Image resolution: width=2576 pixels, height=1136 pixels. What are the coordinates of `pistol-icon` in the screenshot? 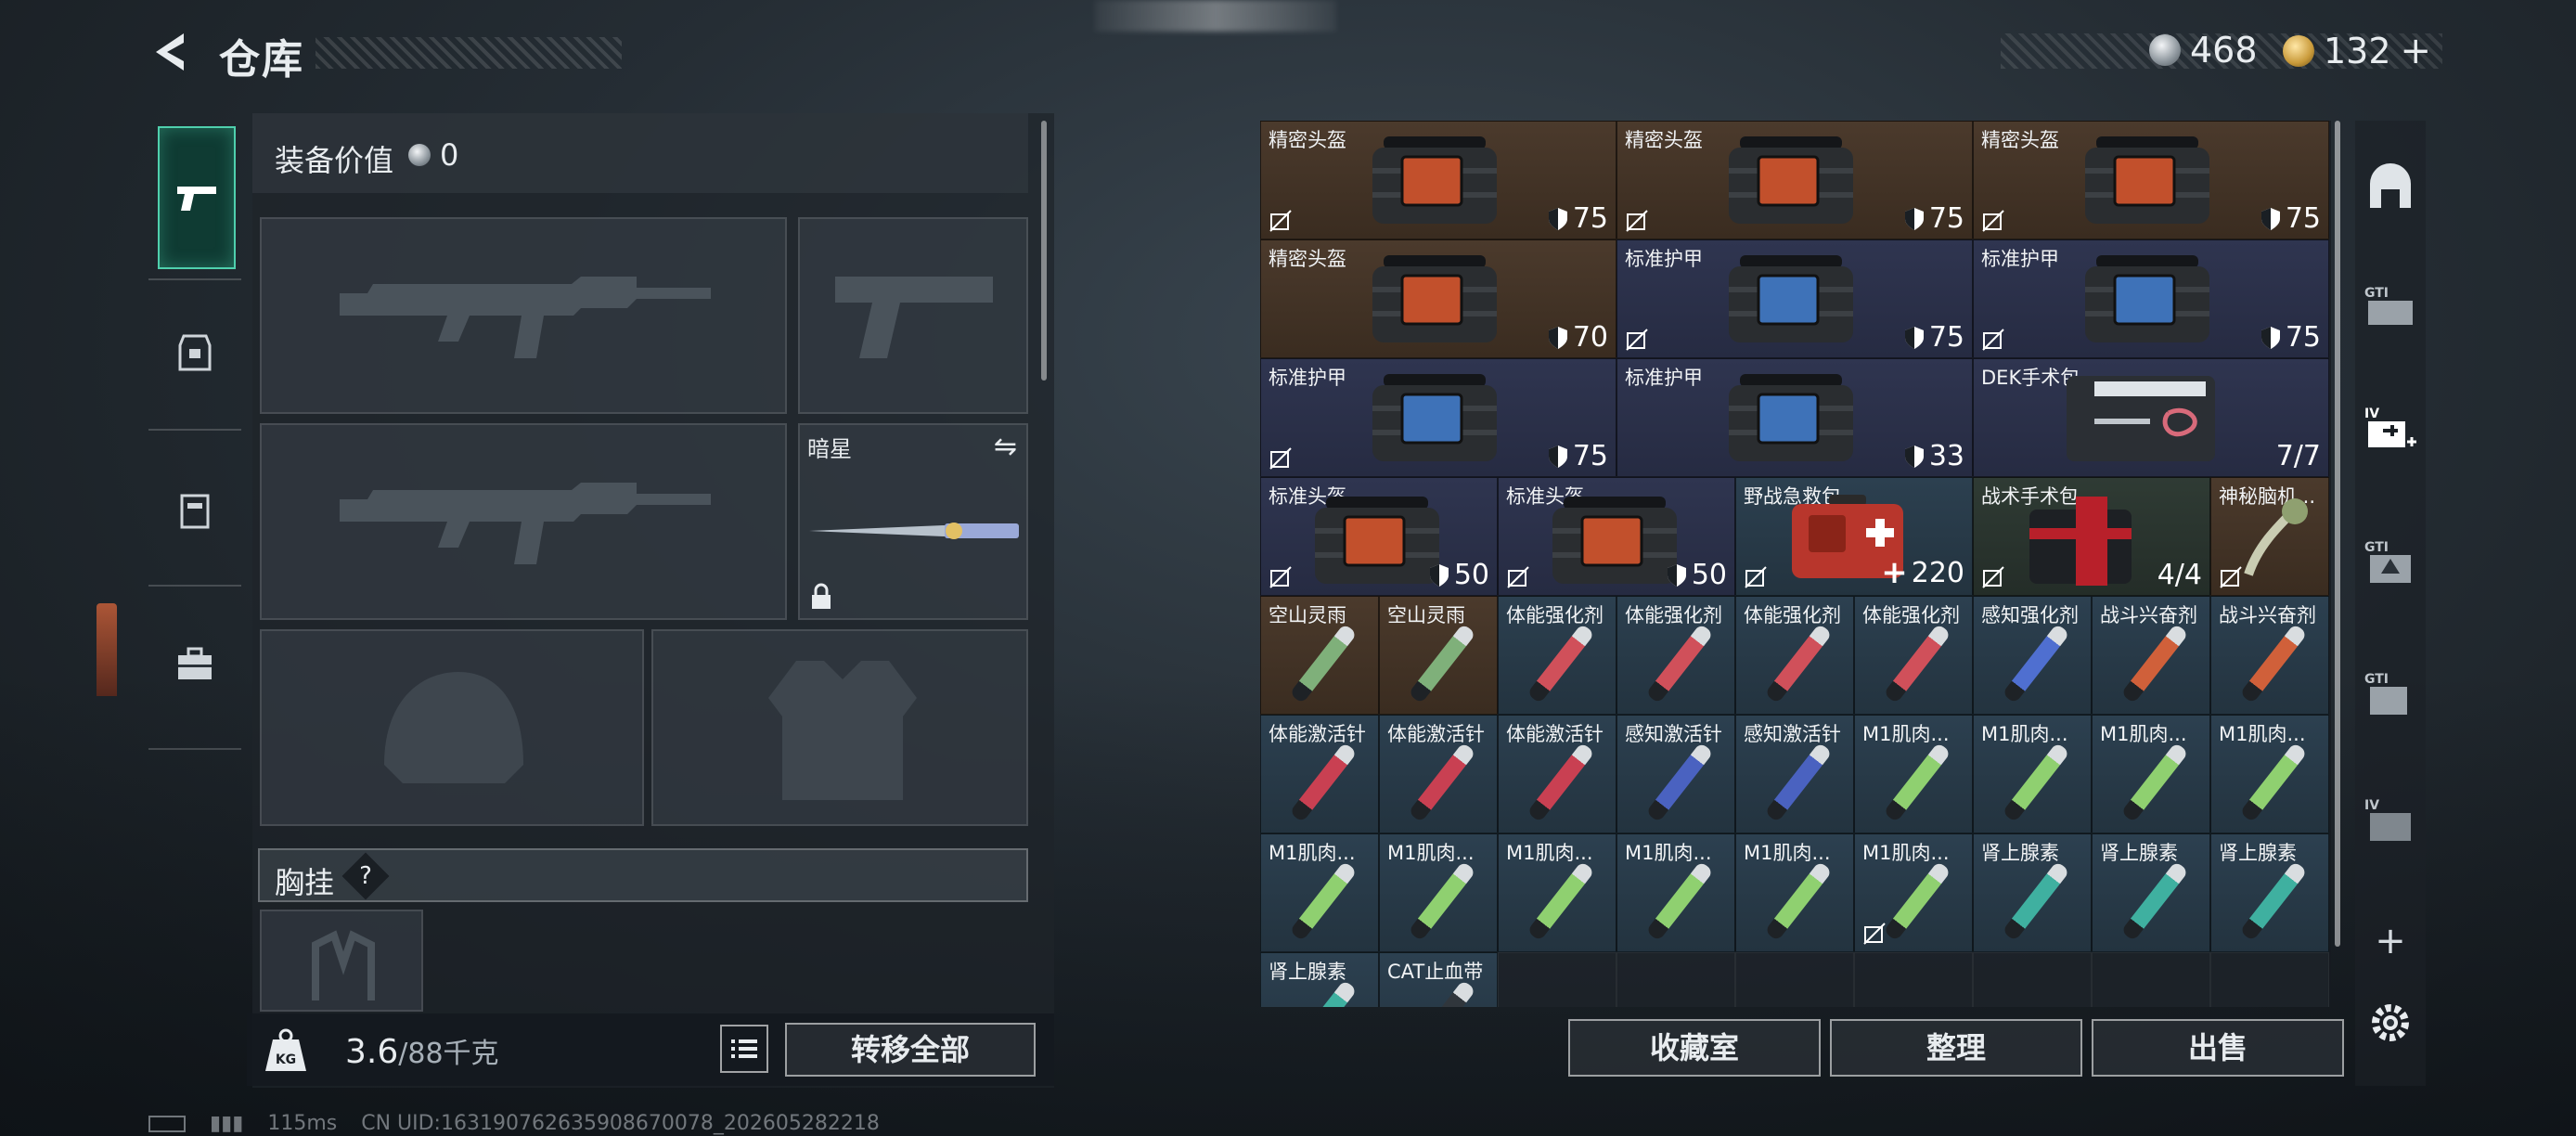 It's located at (196, 199).